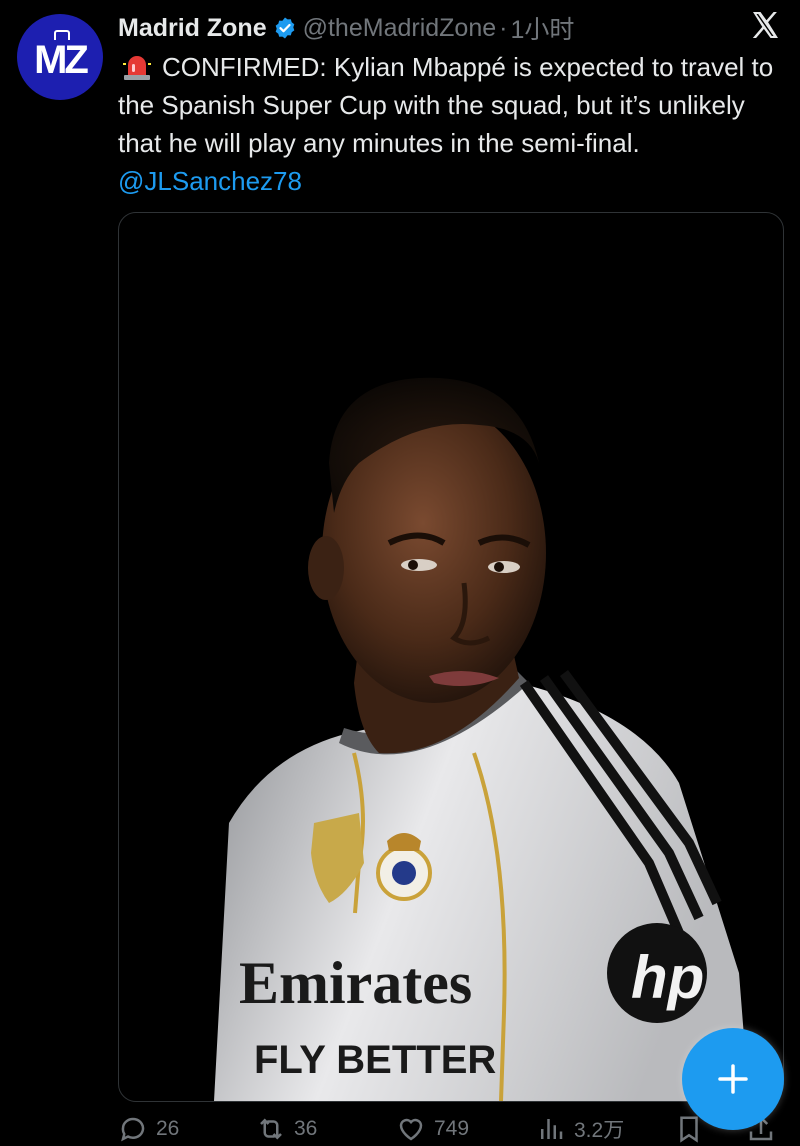 Image resolution: width=800 pixels, height=1146 pixels. Describe the element at coordinates (137, 68) in the screenshot. I see `siren-emoji-icon` at that location.